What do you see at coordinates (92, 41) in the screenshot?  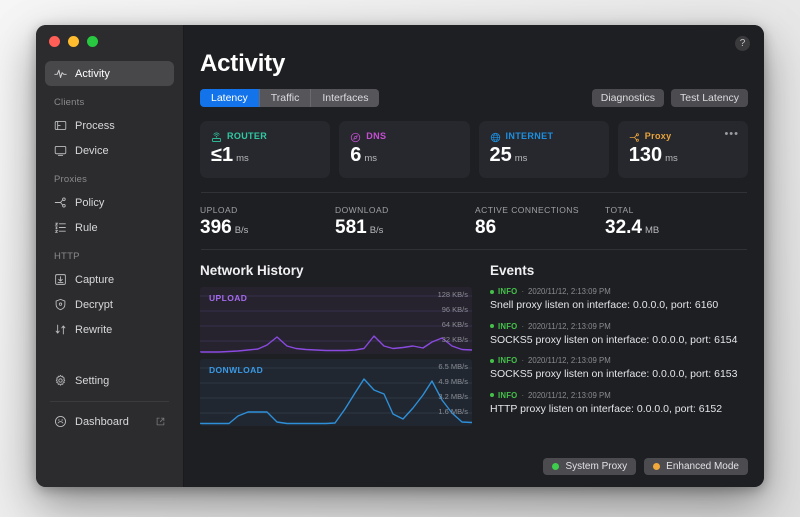 I see `zoom-window-button` at bounding box center [92, 41].